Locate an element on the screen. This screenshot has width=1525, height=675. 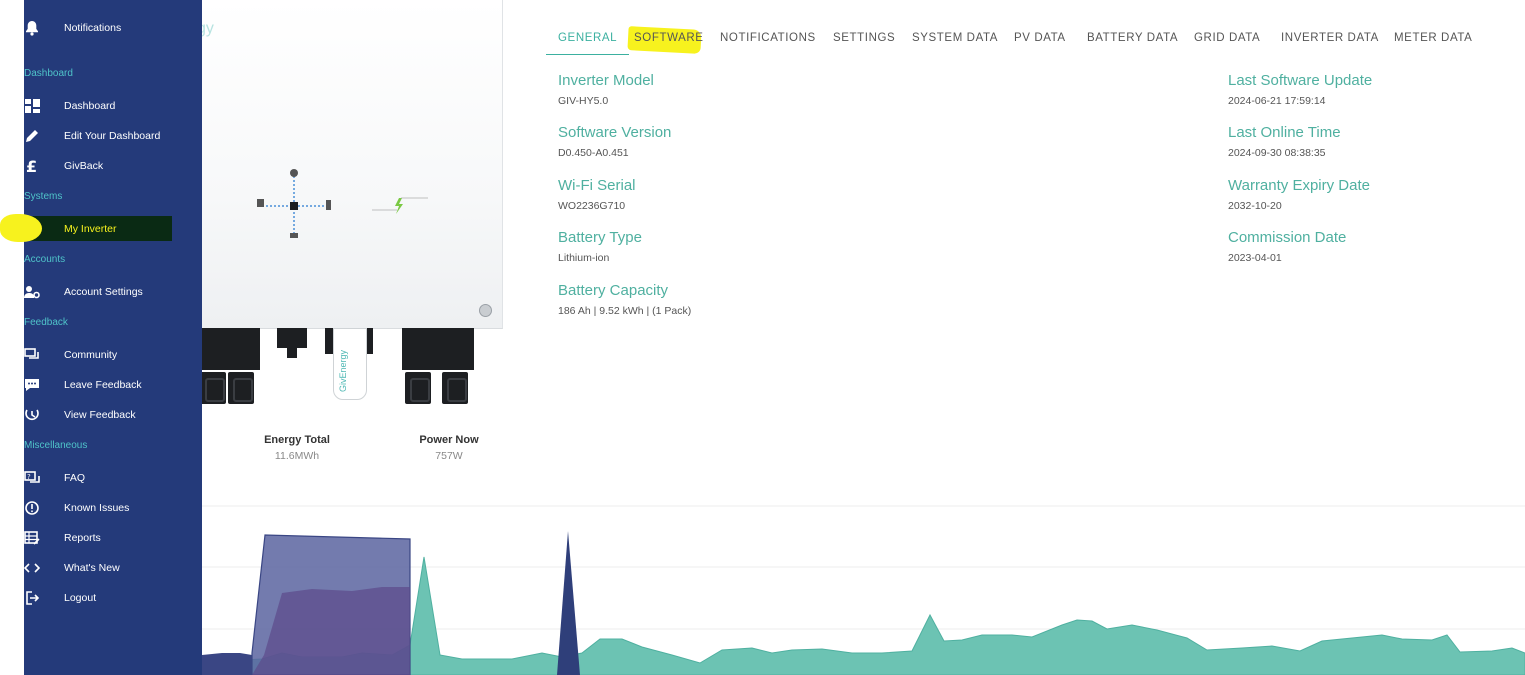
sidebar-item-community: Community is located at coordinates (113, 355).